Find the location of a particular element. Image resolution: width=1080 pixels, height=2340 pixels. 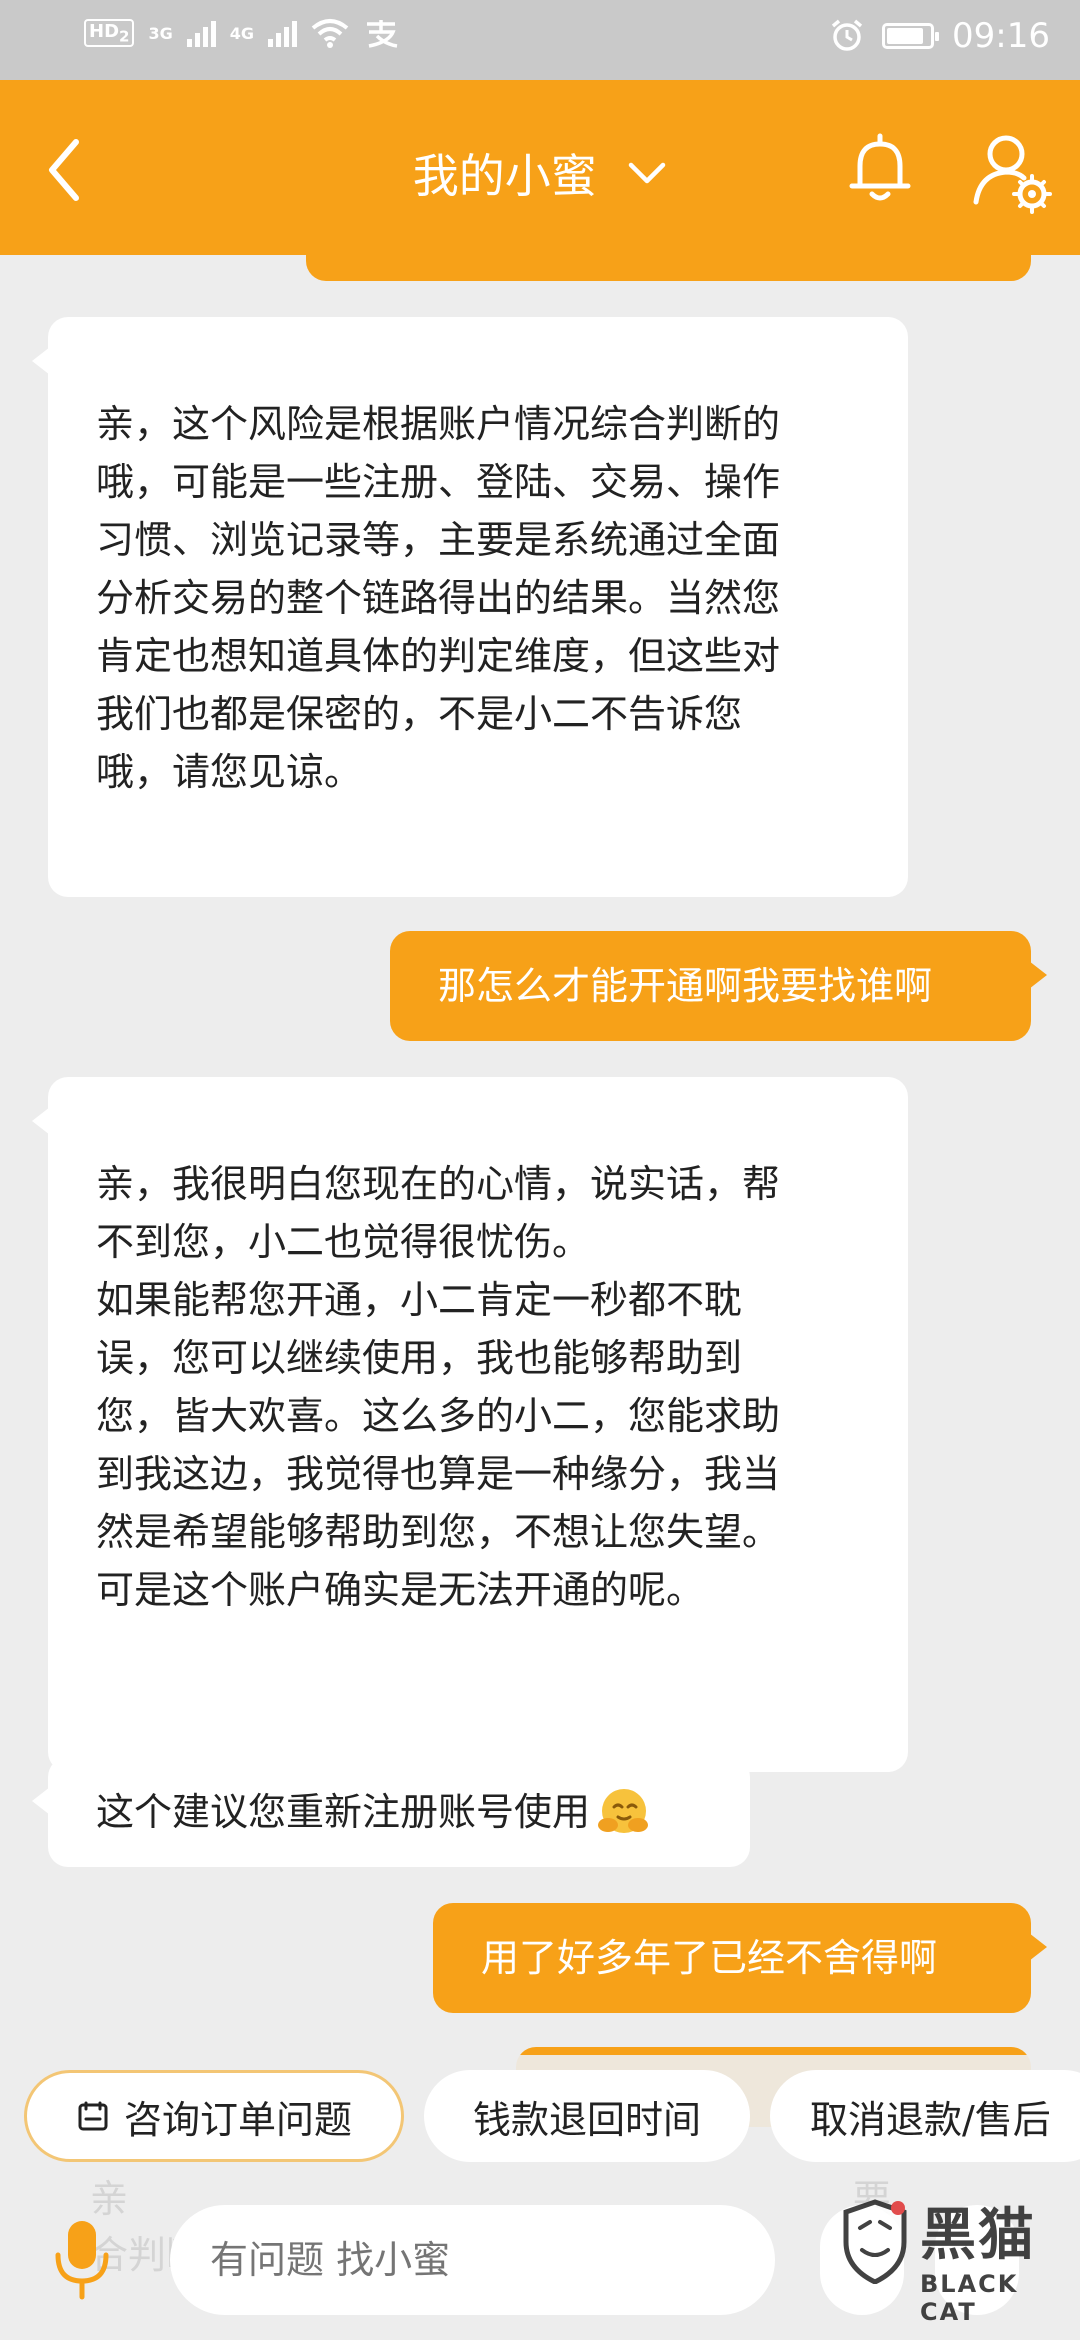

watermark-en: BLACK CAT is located at coordinates (969, 2298).